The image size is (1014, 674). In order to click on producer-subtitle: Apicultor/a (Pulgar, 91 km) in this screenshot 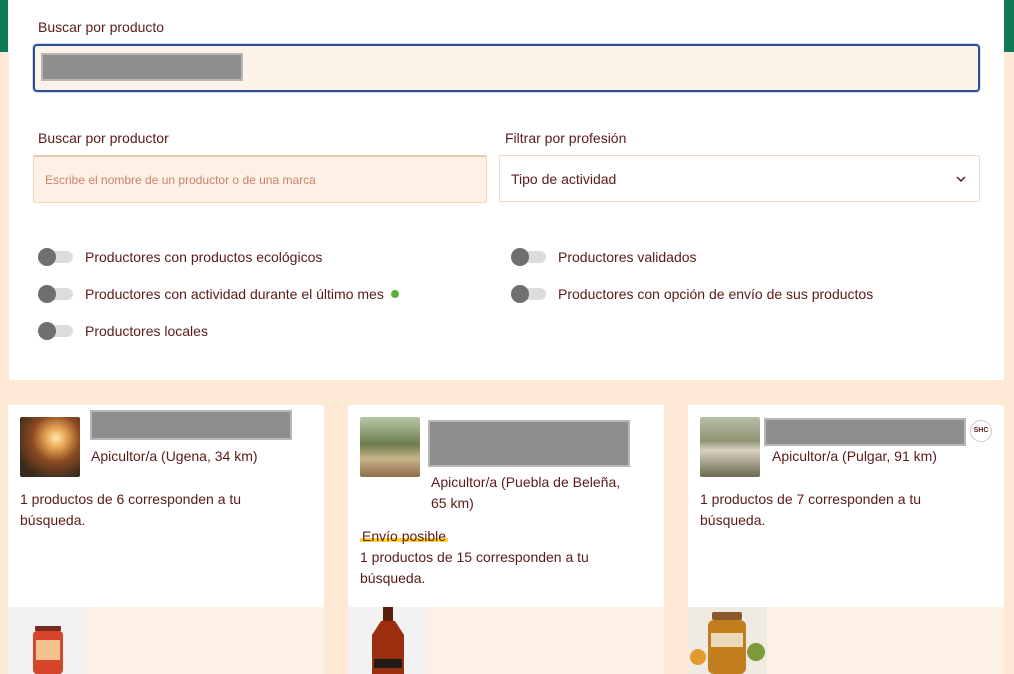, I will do `click(854, 456)`.